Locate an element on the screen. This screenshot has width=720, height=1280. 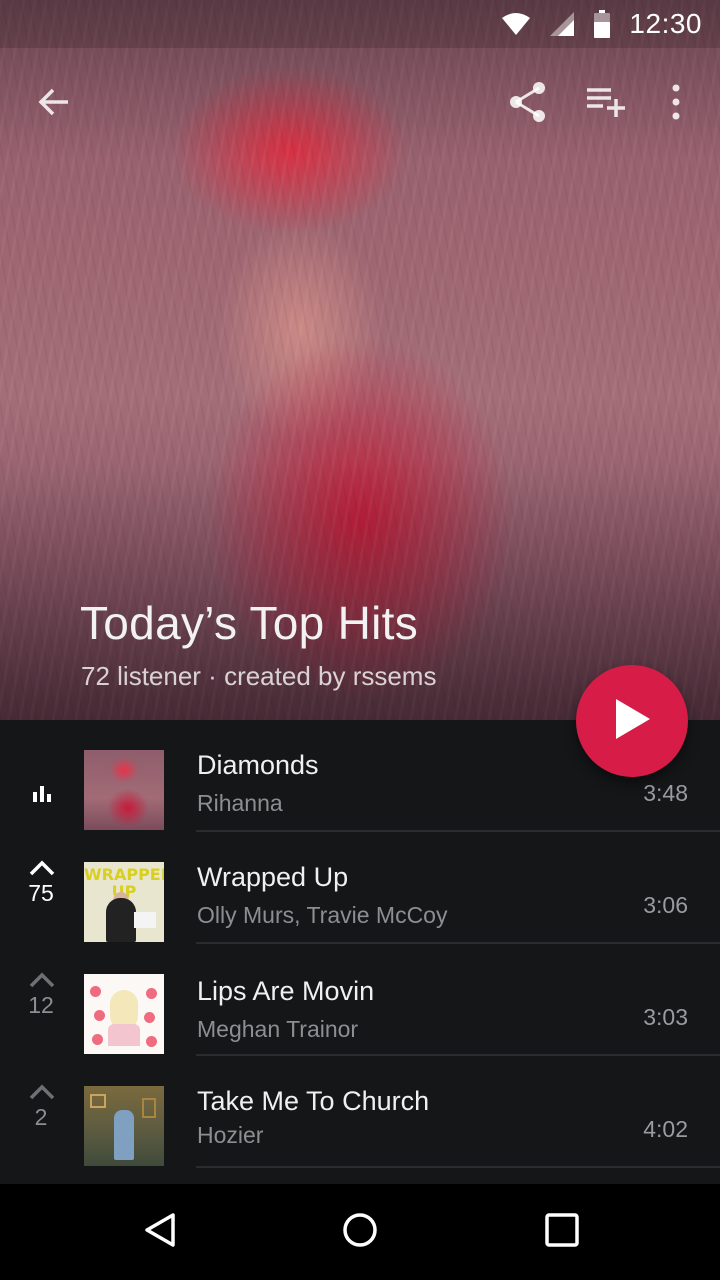
track-duration: 3:48 is located at coordinates (665, 793).